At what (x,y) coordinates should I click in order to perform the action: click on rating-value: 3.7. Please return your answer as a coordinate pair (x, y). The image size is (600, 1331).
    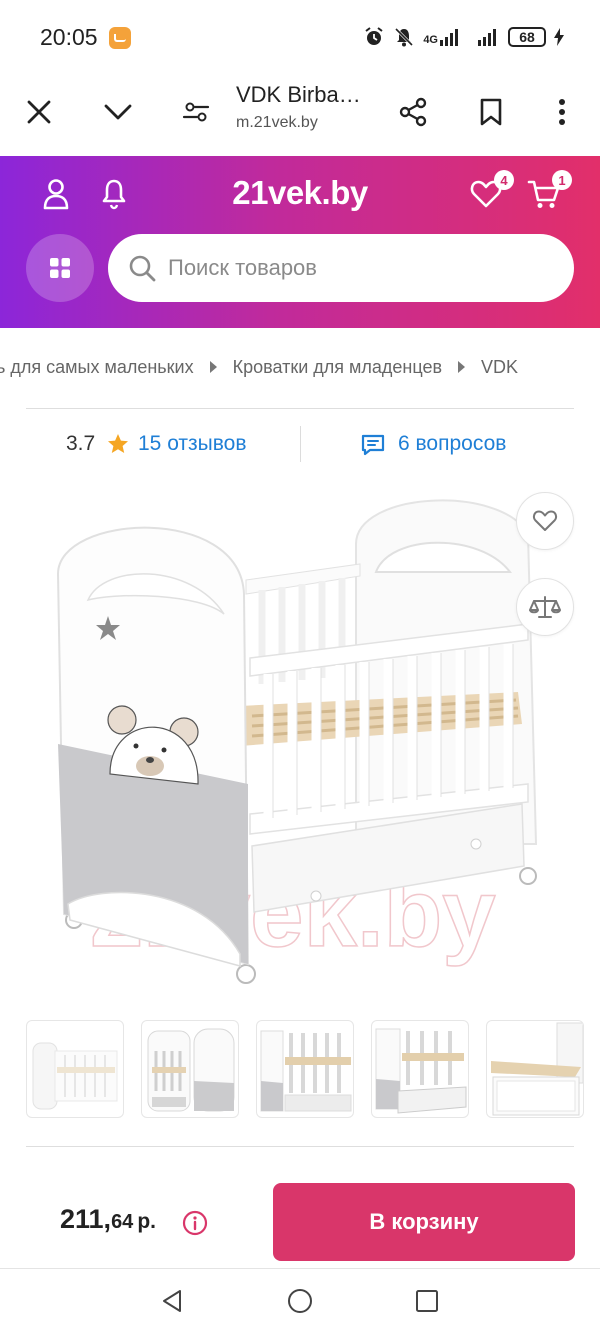
    Looking at the image, I should click on (81, 443).